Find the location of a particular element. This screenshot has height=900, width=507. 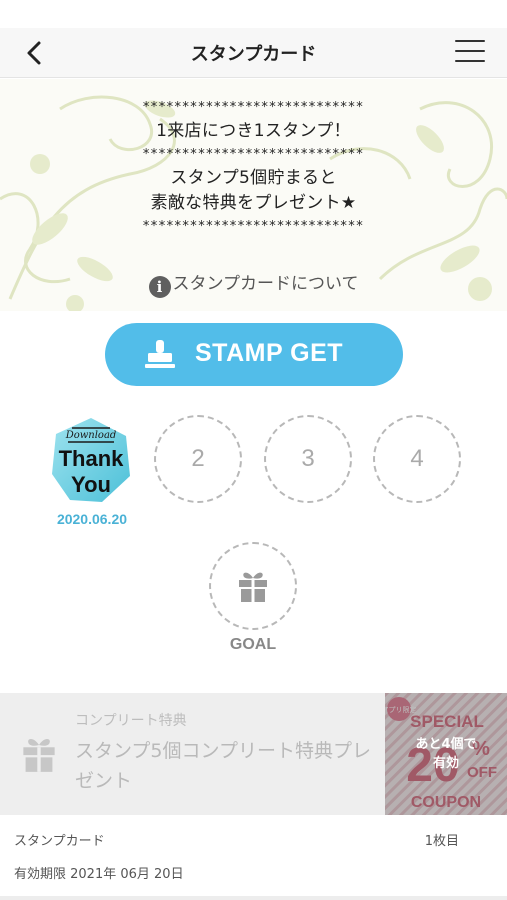

stamp-get-label: STAMP GET is located at coordinates (269, 353).